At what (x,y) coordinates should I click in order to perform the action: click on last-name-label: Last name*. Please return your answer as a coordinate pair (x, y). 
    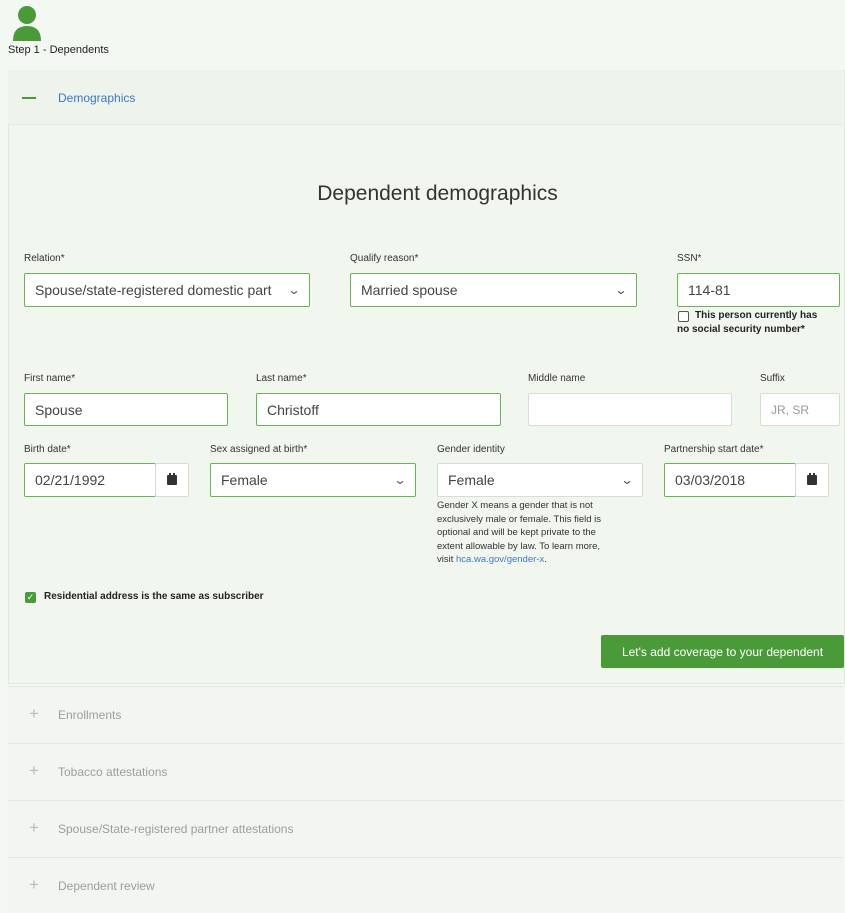
    Looking at the image, I should click on (281, 378).